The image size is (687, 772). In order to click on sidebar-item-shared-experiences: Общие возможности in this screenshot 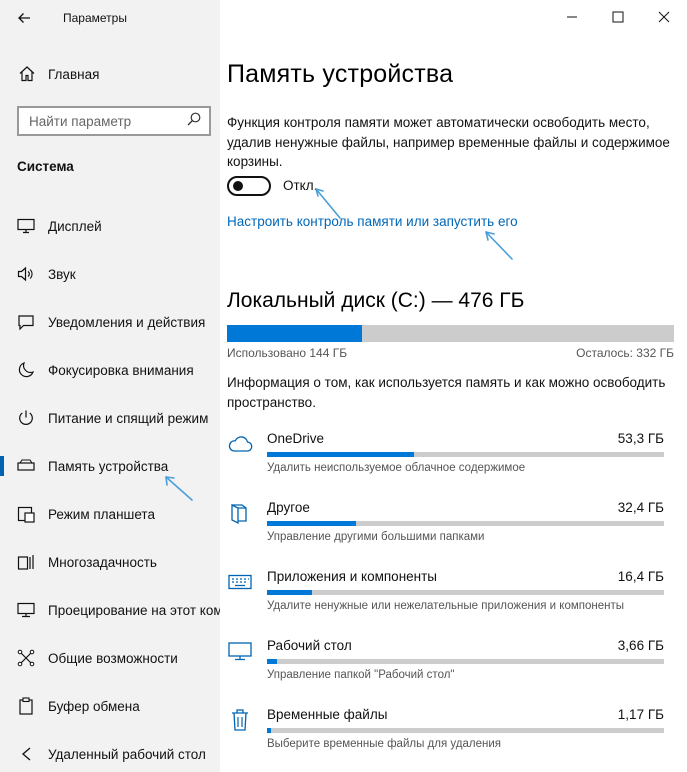, I will do `click(110, 658)`.